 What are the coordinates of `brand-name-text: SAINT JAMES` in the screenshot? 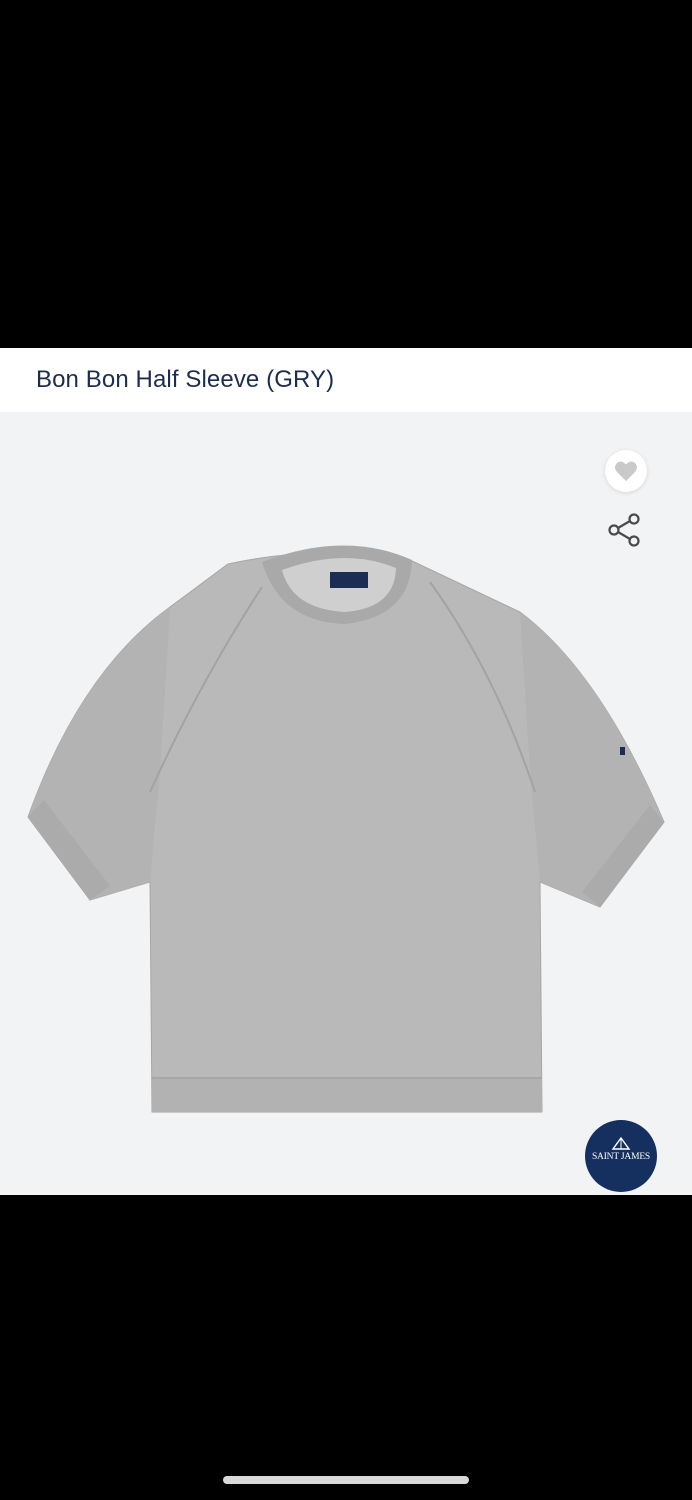 It's located at (621, 1157).